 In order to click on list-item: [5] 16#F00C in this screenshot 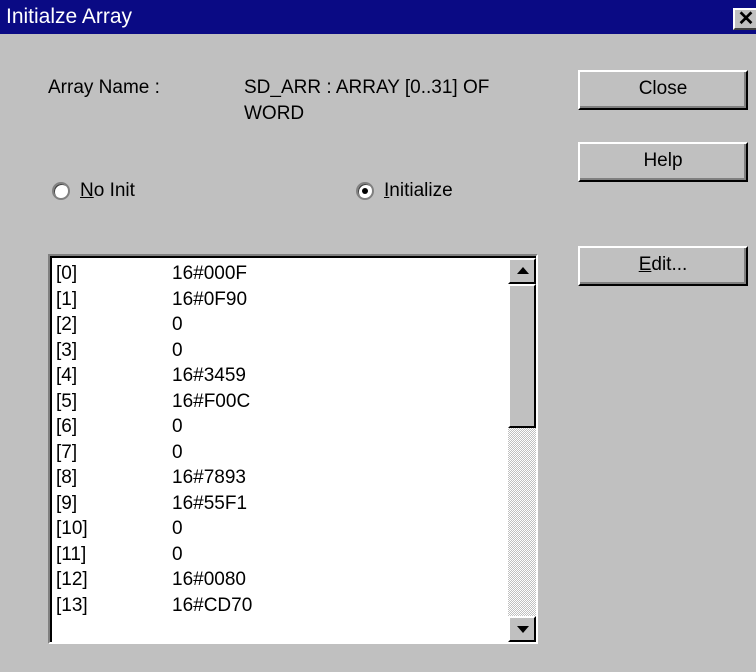, I will do `click(282, 401)`.